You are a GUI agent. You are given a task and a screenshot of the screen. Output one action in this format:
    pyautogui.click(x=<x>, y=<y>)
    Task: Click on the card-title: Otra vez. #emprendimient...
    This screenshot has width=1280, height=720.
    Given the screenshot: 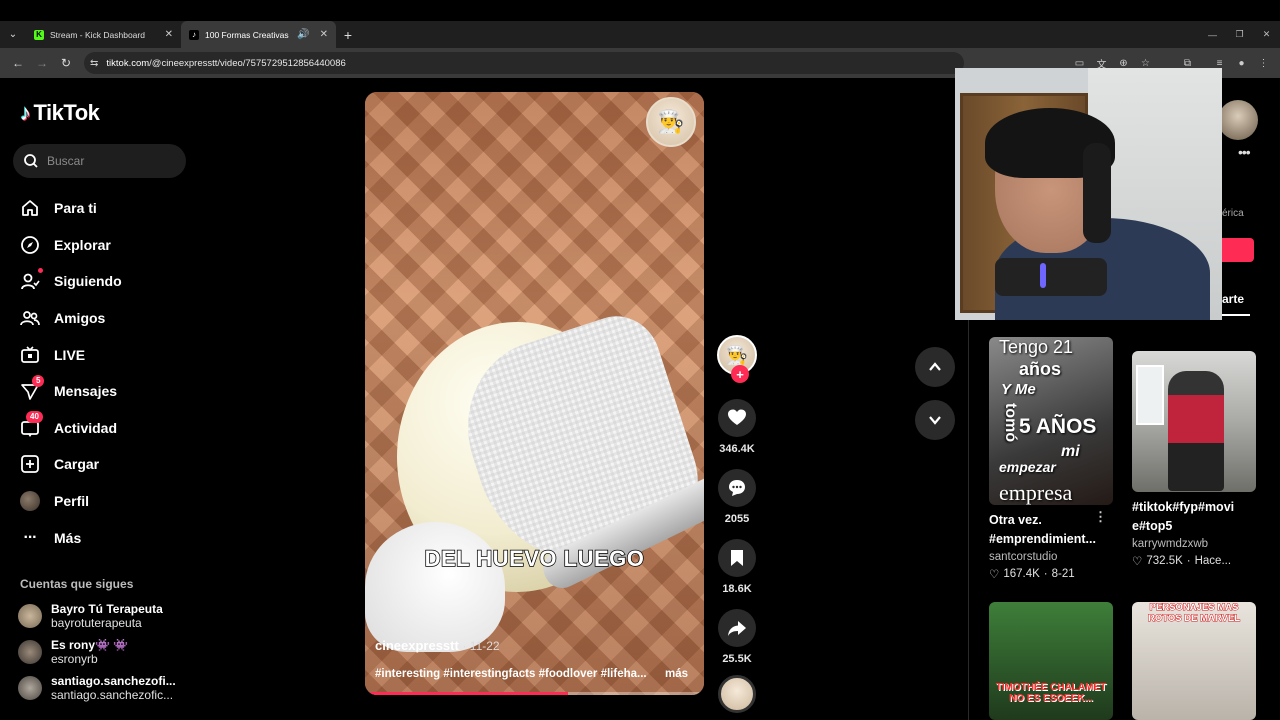 What is the action you would take?
    pyautogui.click(x=1045, y=530)
    